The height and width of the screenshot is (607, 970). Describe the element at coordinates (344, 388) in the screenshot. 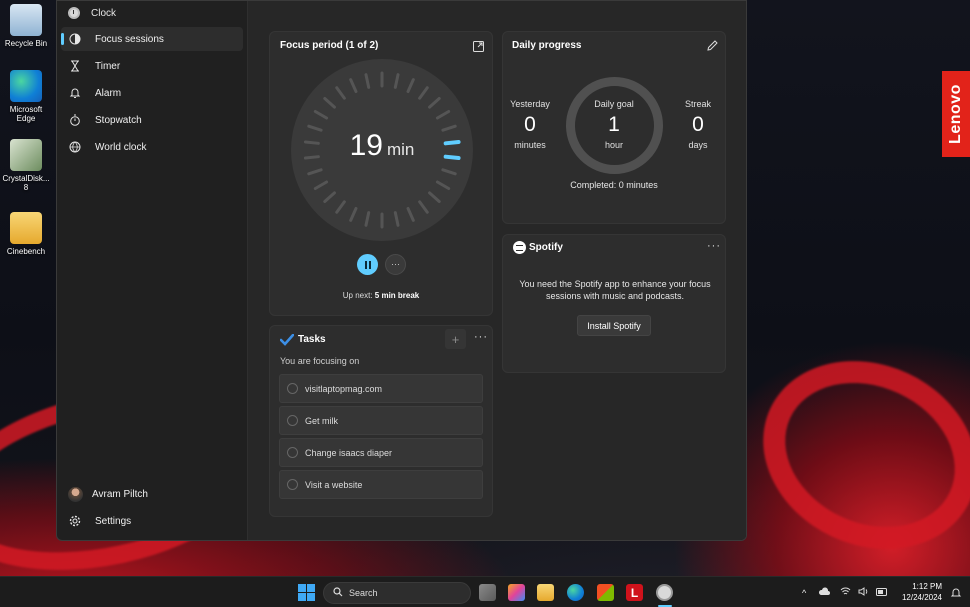

I see `task-label: visitlaptopmag.com` at that location.